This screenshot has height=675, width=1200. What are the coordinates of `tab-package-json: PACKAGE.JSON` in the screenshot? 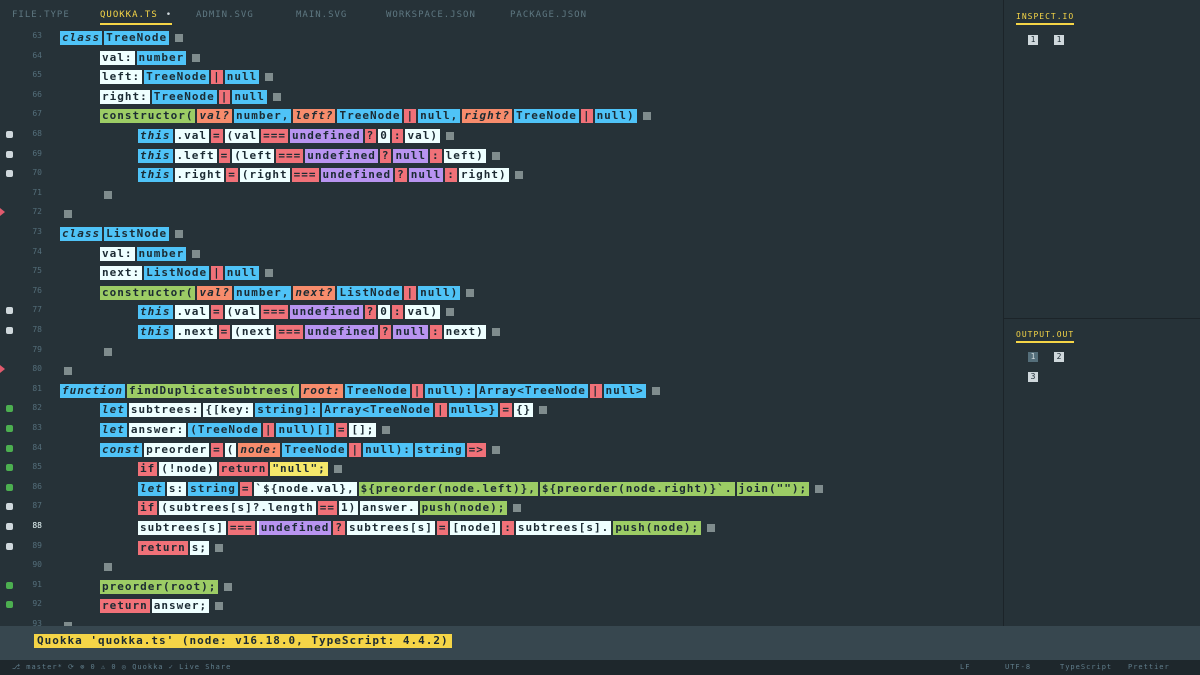 It's located at (548, 15).